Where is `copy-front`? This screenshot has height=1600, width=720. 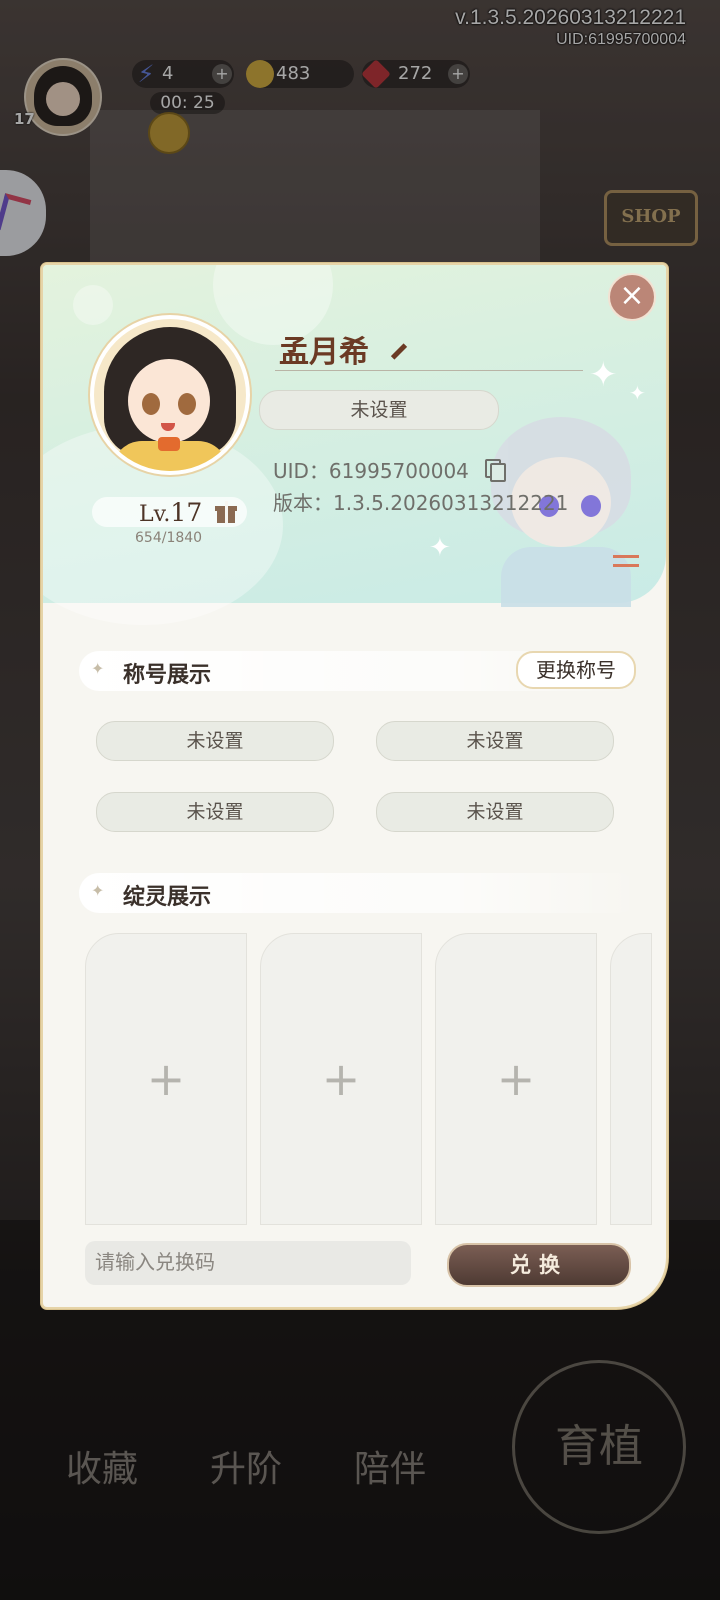 copy-front is located at coordinates (498, 472).